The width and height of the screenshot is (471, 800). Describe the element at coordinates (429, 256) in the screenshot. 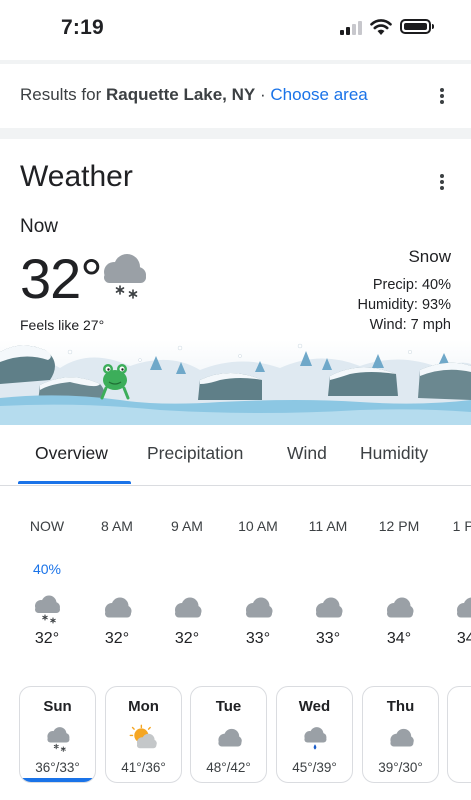

I see `weather-condition: Snow` at that location.